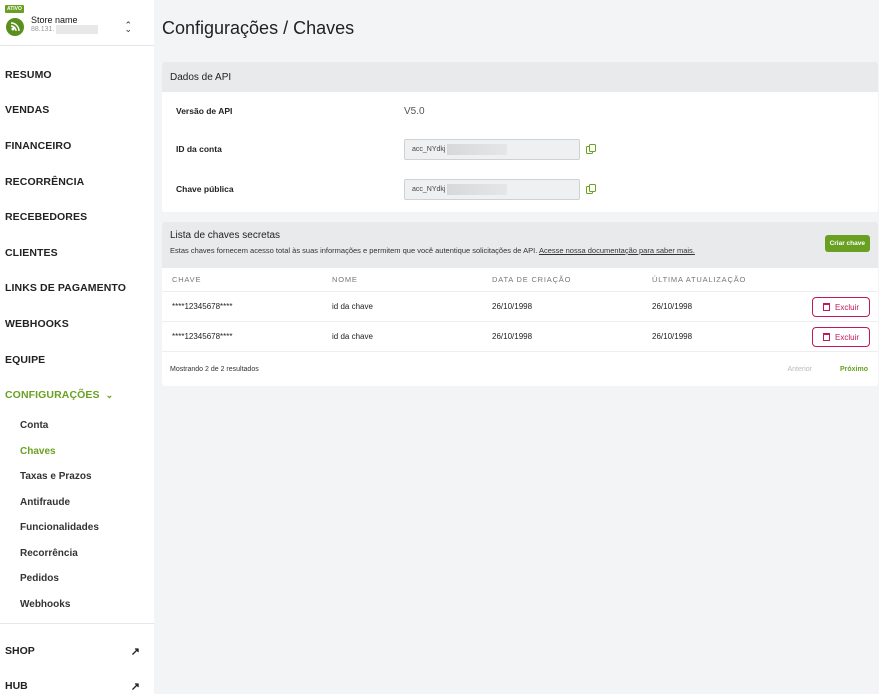  Describe the element at coordinates (429, 189) in the screenshot. I see `public-key-value: acc_NYdkj` at that location.